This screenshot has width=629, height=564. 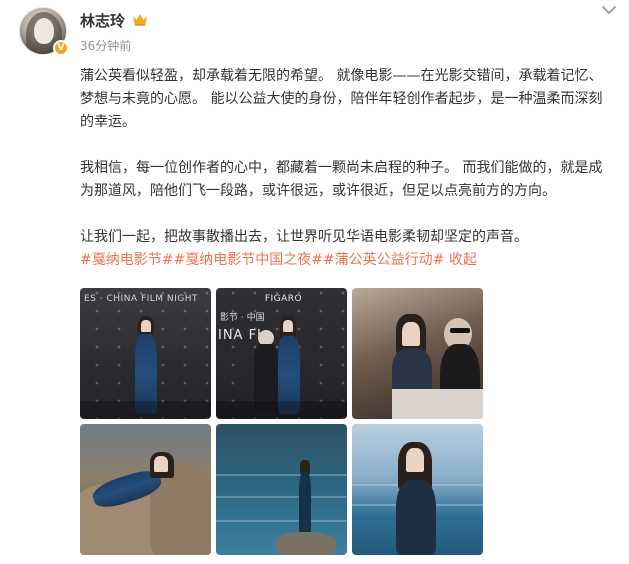 What do you see at coordinates (281, 353) in the screenshot?
I see `photo-thumbnail: FIGARO 影节 · 中国 INA FI` at bounding box center [281, 353].